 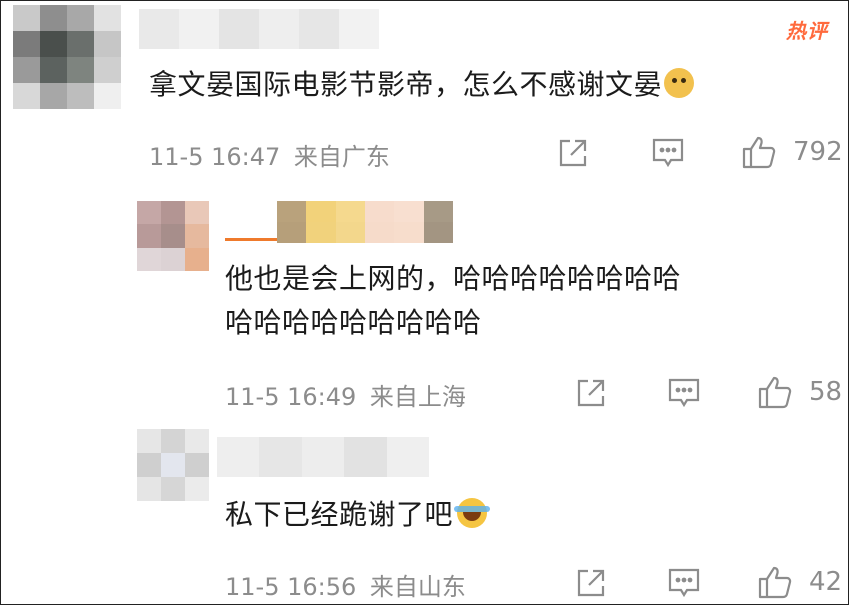 What do you see at coordinates (679, 83) in the screenshot?
I see `doge-emoji` at bounding box center [679, 83].